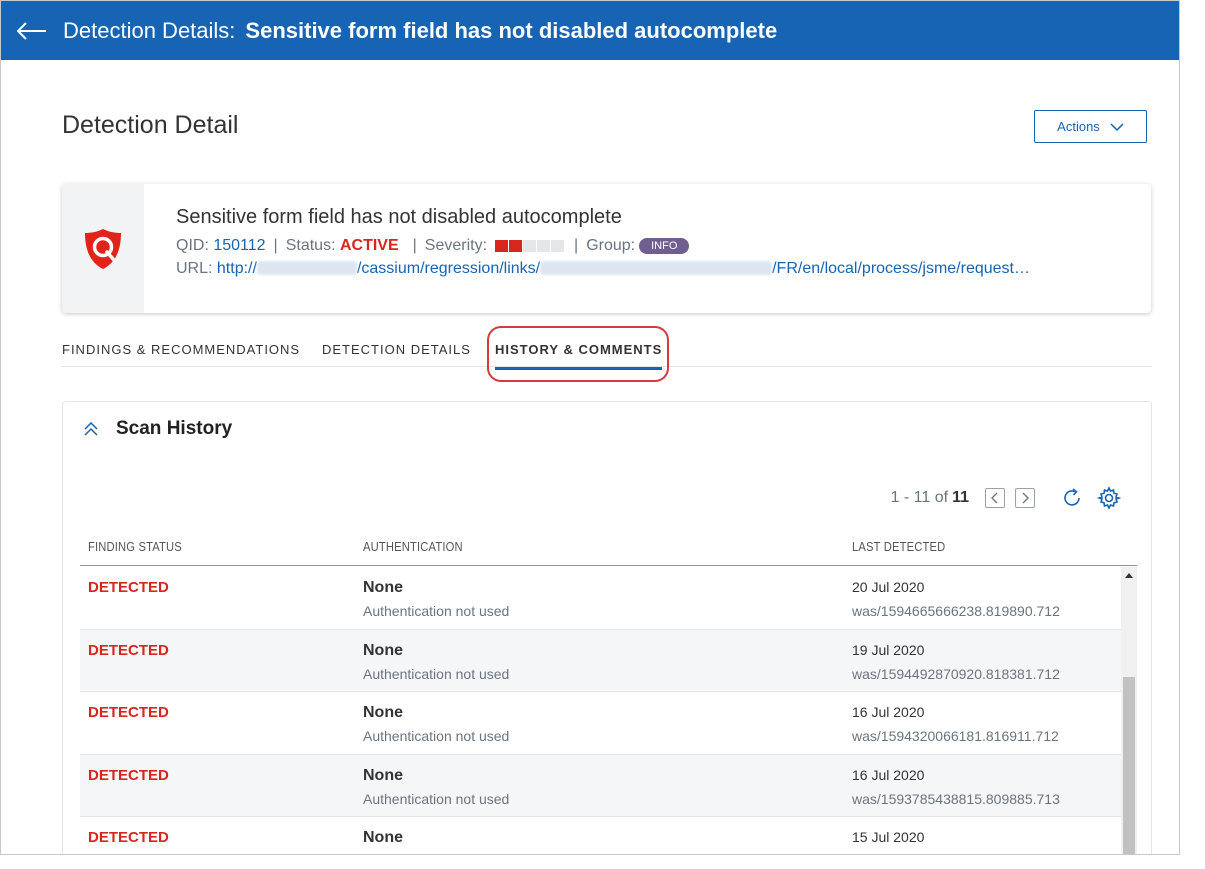 The width and height of the screenshot is (1205, 869). I want to click on tab-findings: FINDINGS & RECOMMENDATIONS, so click(181, 349).